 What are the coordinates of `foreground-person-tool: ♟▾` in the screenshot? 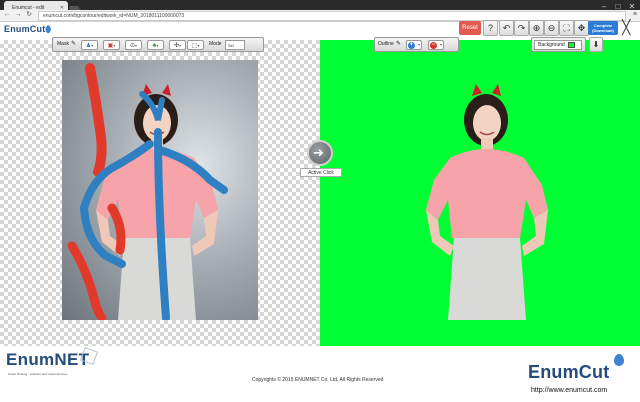 It's located at (89, 45).